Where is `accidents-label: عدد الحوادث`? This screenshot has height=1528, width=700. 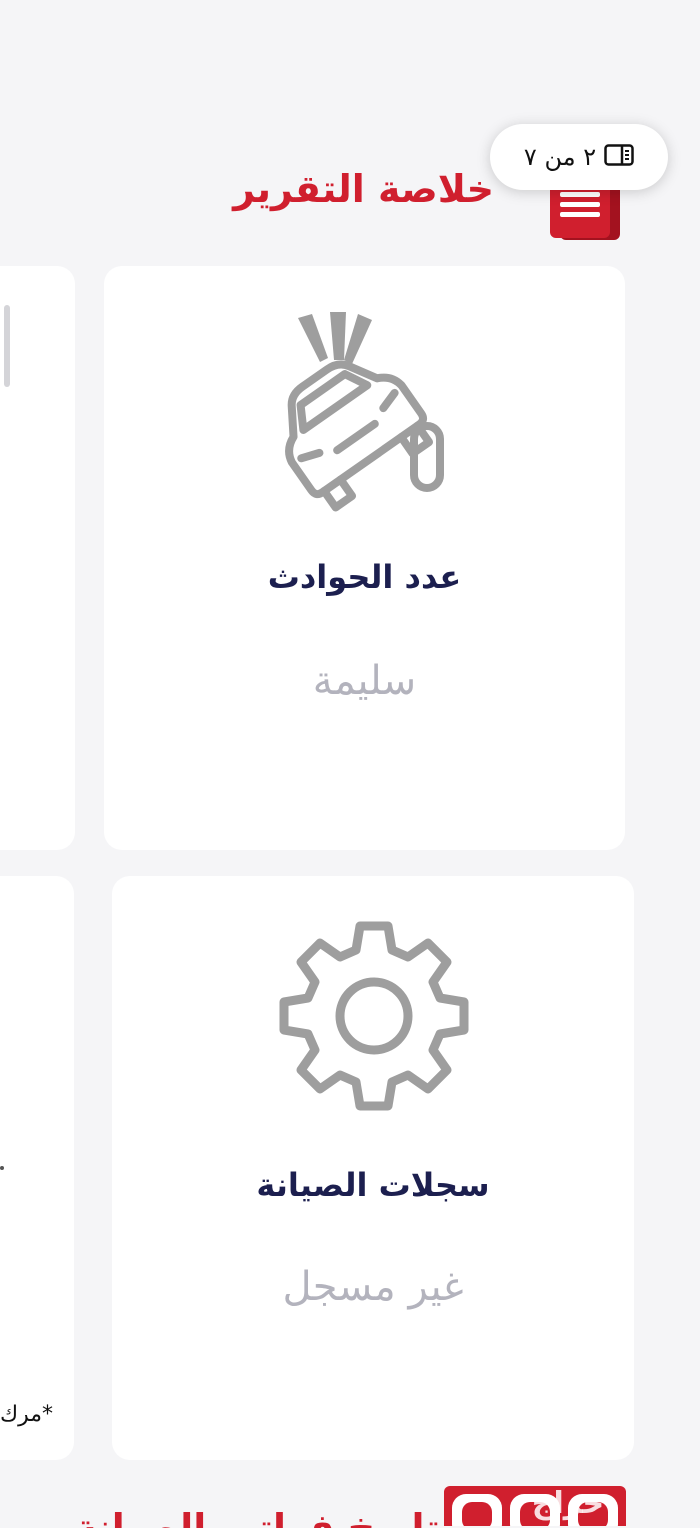
accidents-label: عدد الحوادث is located at coordinates (364, 577).